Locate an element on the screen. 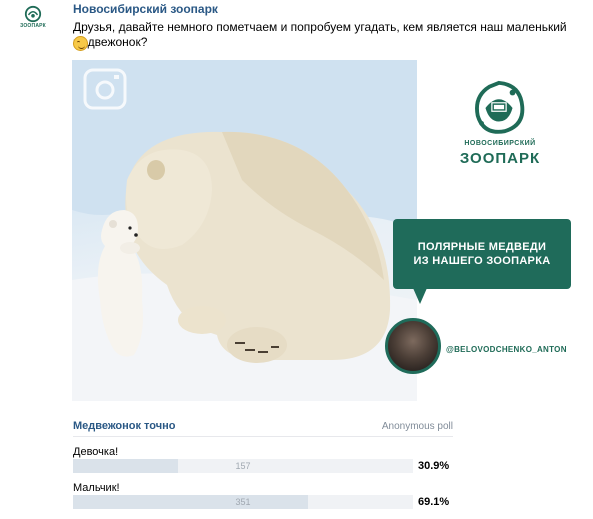  poll-option-label: Девочка! is located at coordinates (96, 452).